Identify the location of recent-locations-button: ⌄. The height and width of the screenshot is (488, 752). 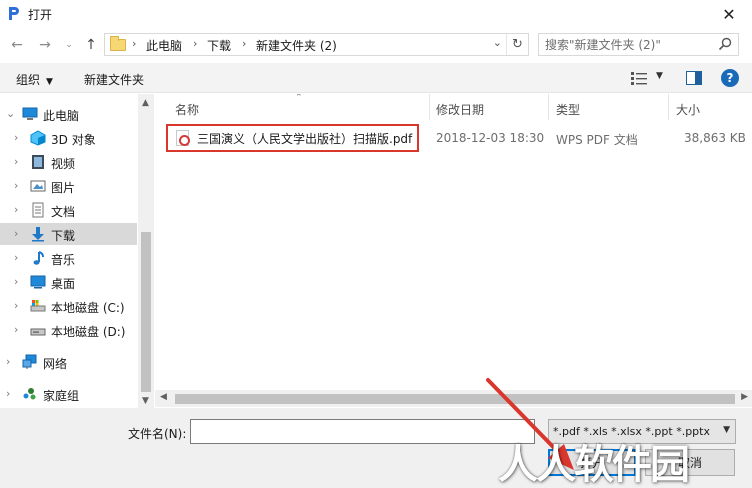
(69, 45).